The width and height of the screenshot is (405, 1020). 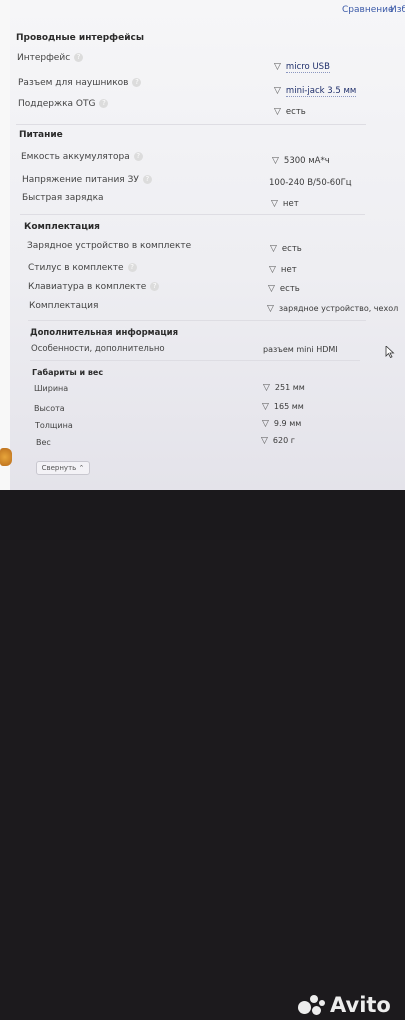 What do you see at coordinates (310, 183) in the screenshot?
I see `spec-value-charger-voltage: 100-240 В/50-60Гц` at bounding box center [310, 183].